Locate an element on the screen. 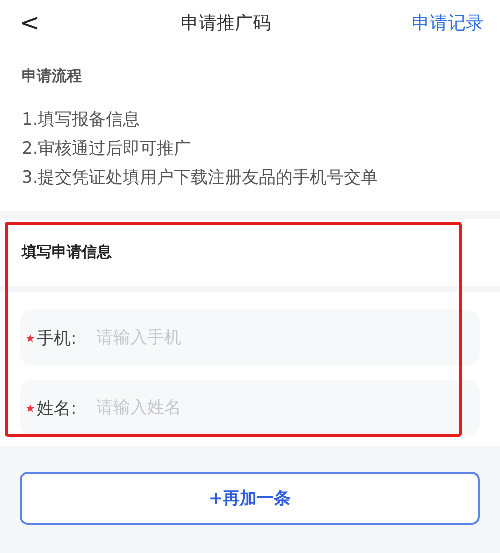 This screenshot has height=553, width=500. step-text: 1.填写报备信息 is located at coordinates (82, 120).